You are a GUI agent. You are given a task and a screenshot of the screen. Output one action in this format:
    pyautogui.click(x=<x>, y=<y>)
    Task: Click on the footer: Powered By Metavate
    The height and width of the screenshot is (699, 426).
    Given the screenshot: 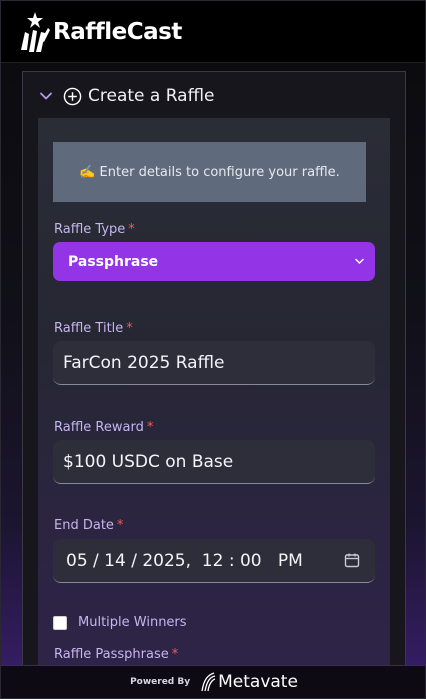 What is the action you would take?
    pyautogui.click(x=213, y=681)
    